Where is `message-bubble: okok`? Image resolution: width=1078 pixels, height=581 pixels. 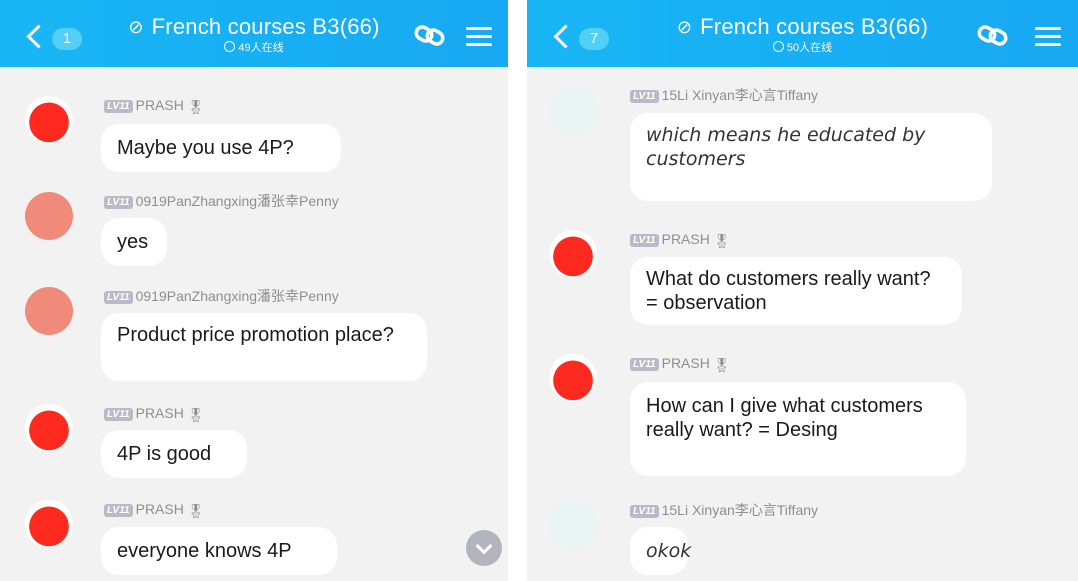 message-bubble: okok is located at coordinates (661, 551).